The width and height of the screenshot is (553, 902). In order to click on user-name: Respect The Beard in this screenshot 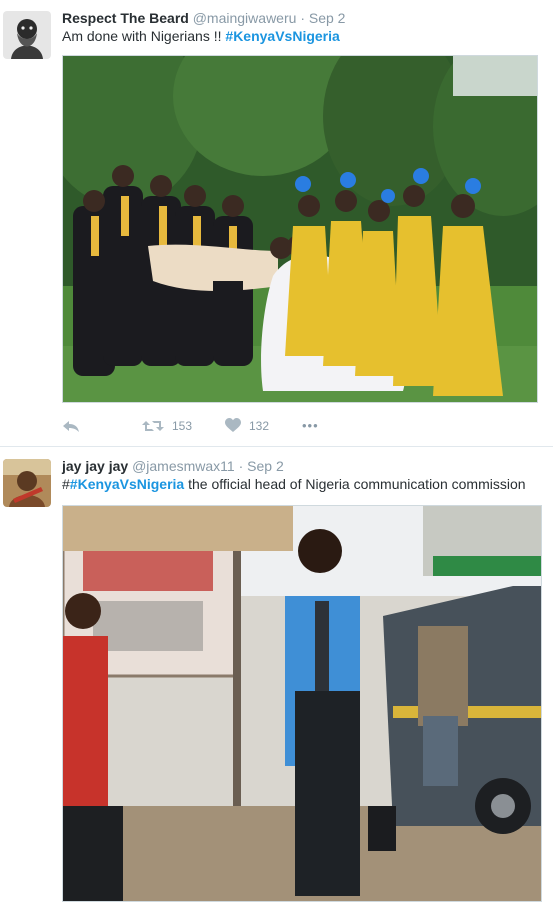, I will do `click(125, 18)`.